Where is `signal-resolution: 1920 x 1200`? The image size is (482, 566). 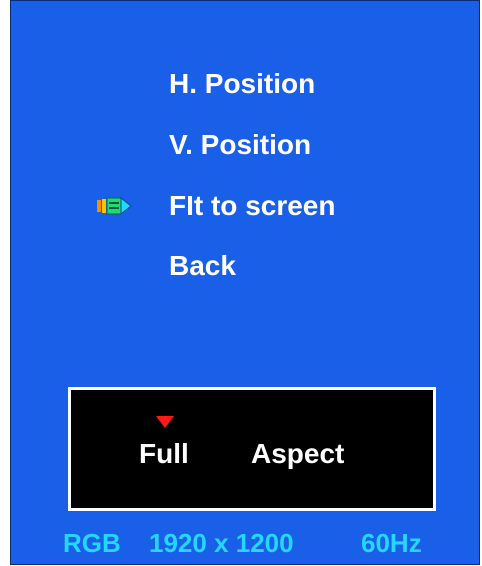 signal-resolution: 1920 x 1200 is located at coordinates (221, 543).